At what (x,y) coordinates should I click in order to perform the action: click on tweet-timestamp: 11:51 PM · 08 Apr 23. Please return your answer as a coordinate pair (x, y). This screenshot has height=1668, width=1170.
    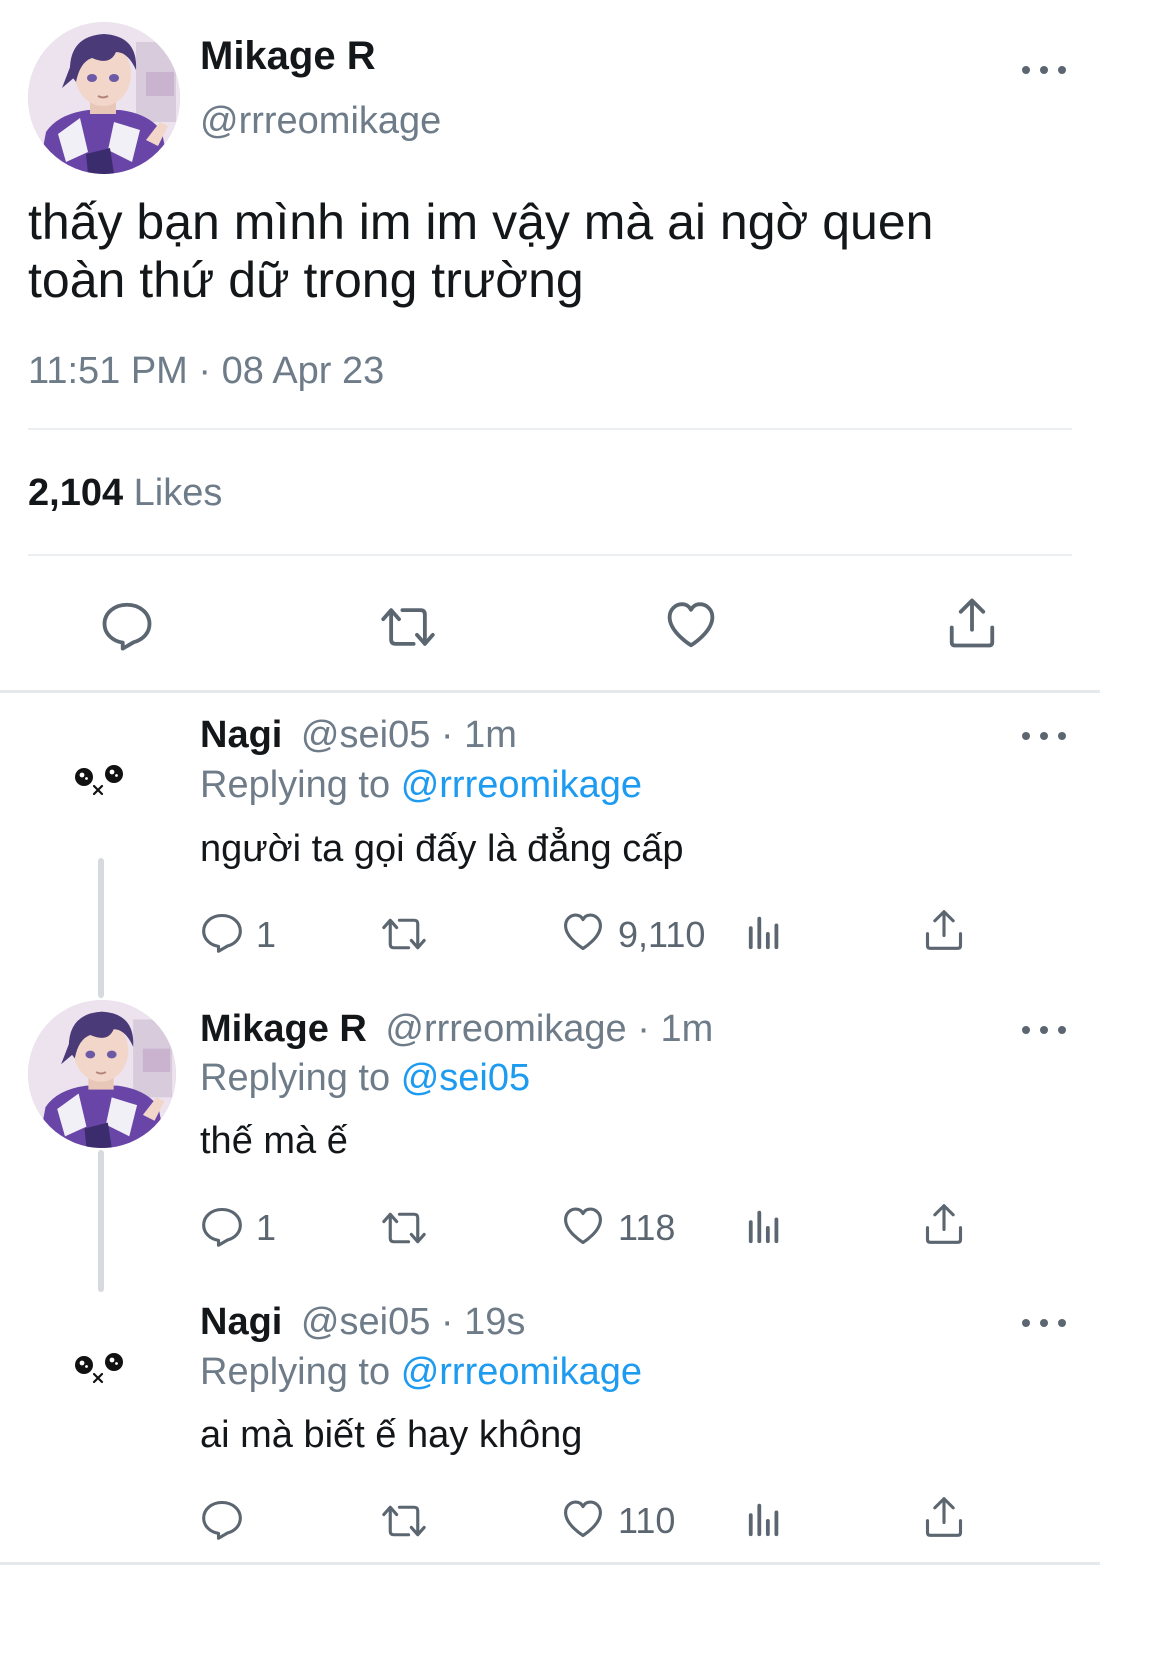
    Looking at the image, I should click on (206, 371).